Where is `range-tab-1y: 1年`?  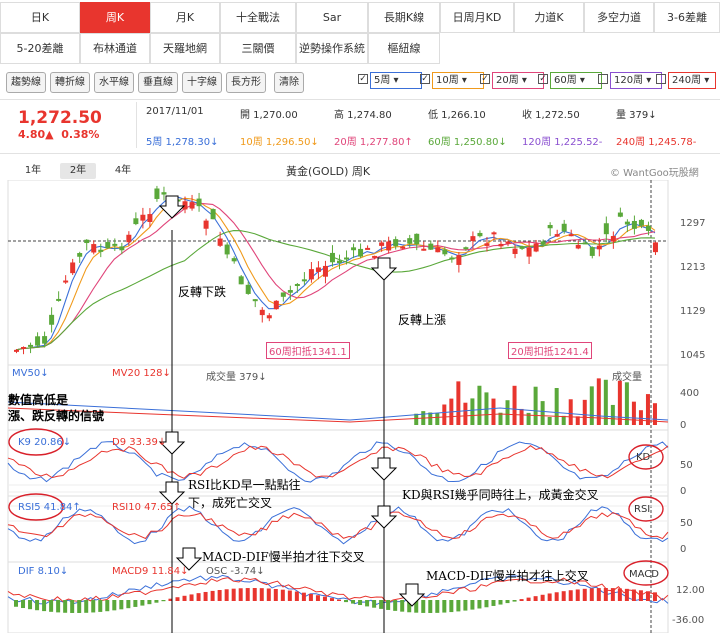
range-tab-1y: 1年 is located at coordinates (33, 171).